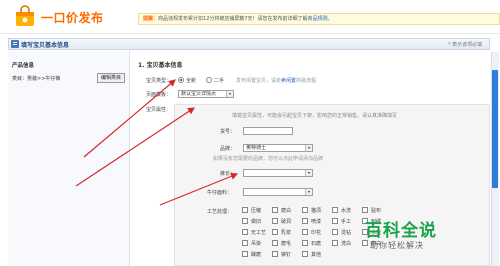 The height and width of the screenshot is (266, 500). I want to click on craft-option-label: 印花, so click(316, 233).